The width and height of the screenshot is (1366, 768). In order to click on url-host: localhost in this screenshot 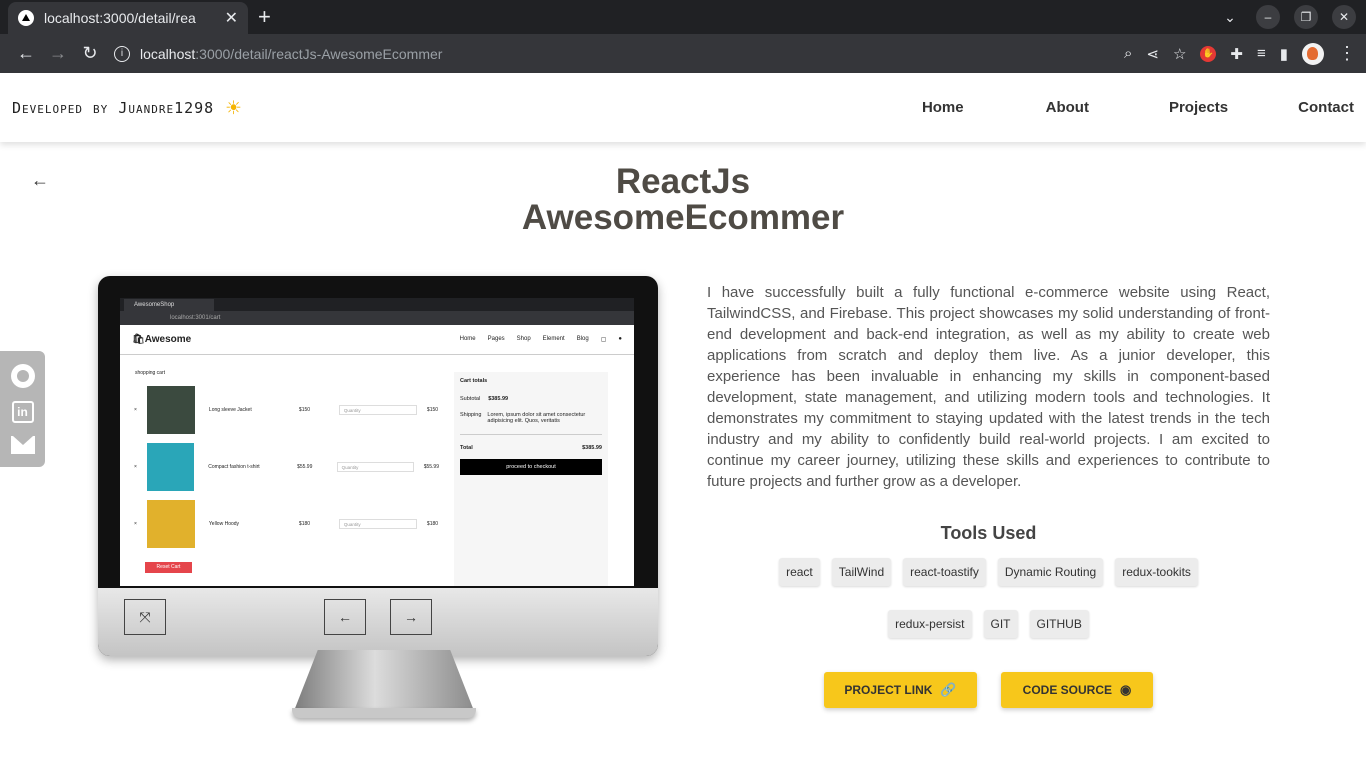, I will do `click(168, 53)`.